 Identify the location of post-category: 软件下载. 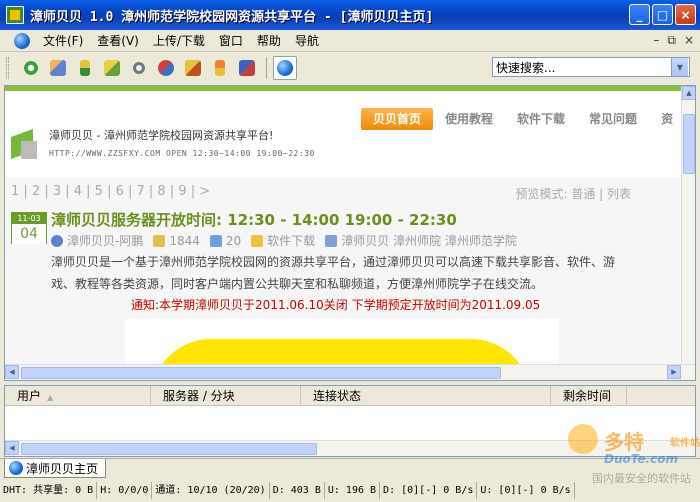
(291, 240).